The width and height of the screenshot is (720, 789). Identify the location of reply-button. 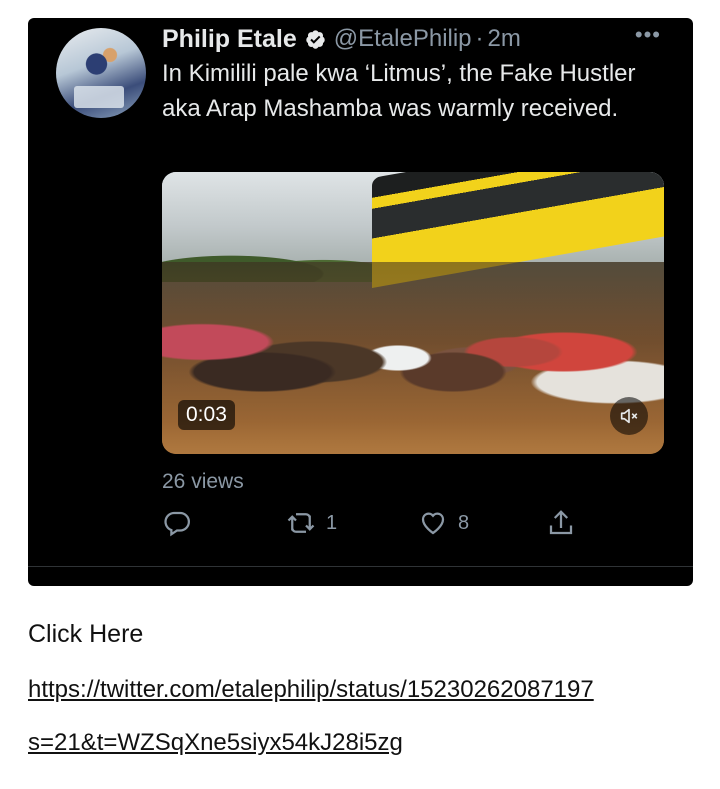
(177, 523).